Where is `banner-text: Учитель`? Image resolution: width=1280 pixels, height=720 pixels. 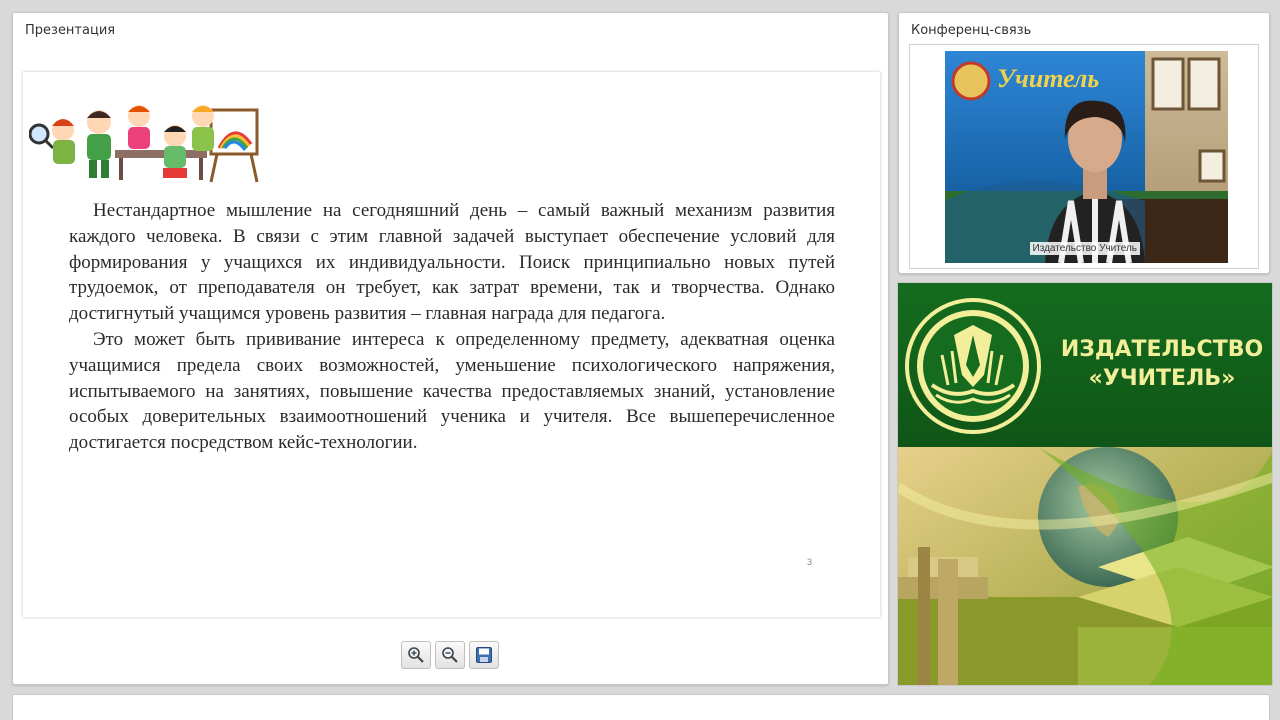 banner-text: Учитель is located at coordinates (1048, 78).